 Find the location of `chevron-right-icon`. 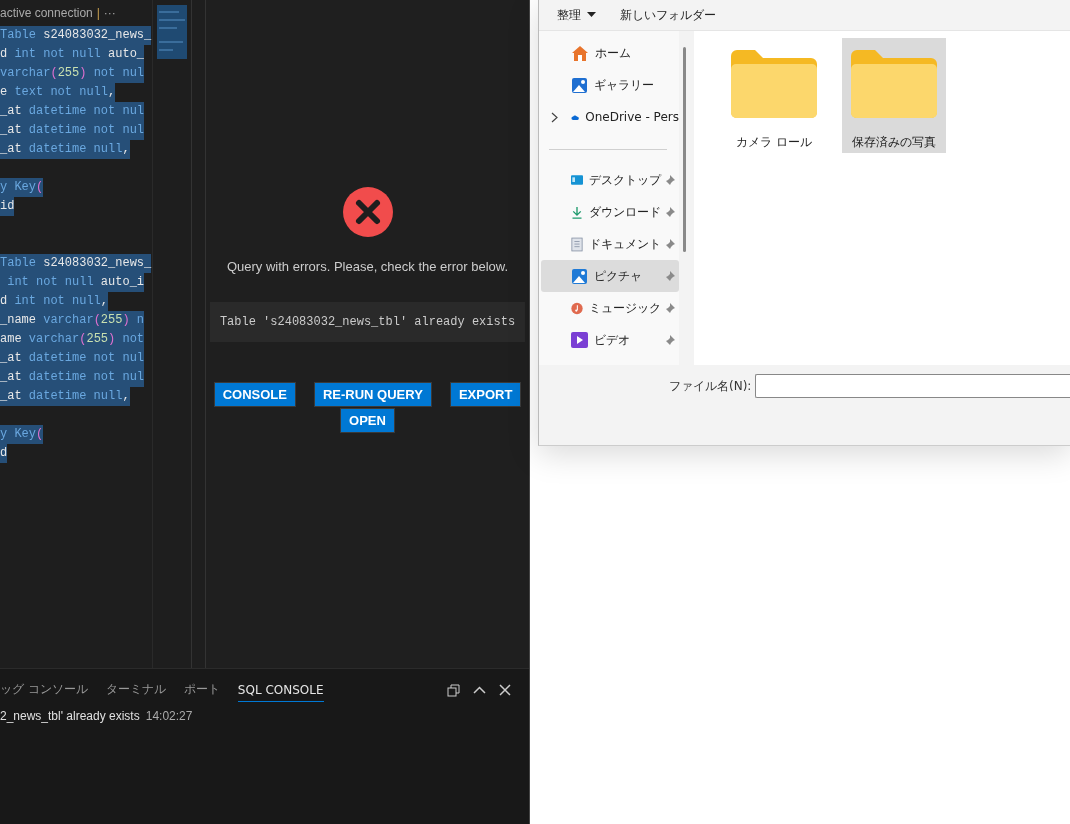

chevron-right-icon is located at coordinates (554, 117).